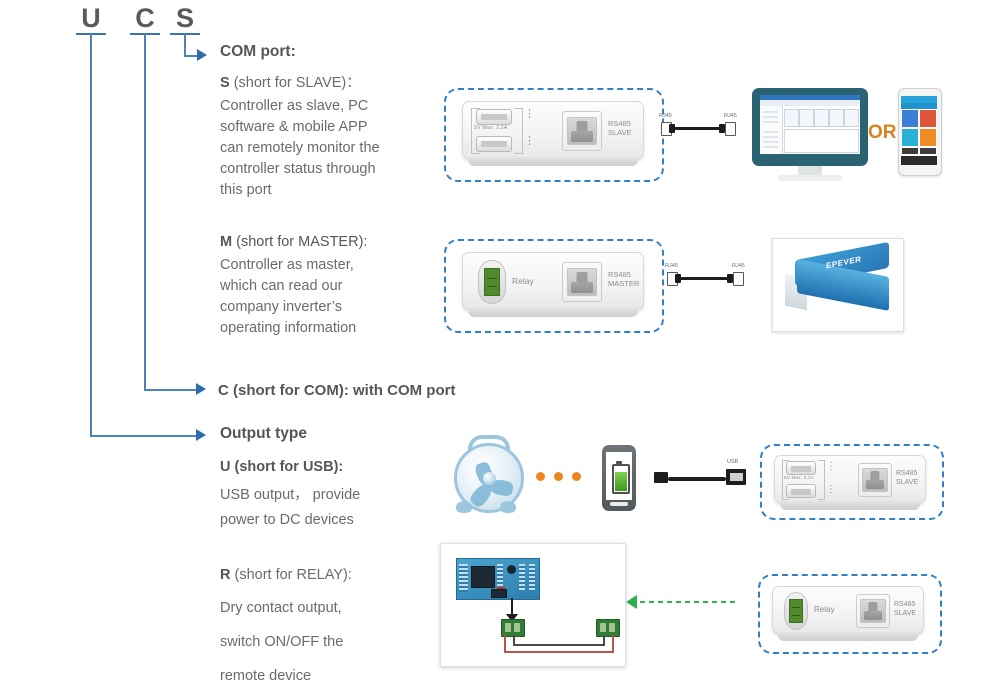 The width and height of the screenshot is (1000, 693). I want to click on rs485-port-label: RS485 MASTER, so click(624, 279).